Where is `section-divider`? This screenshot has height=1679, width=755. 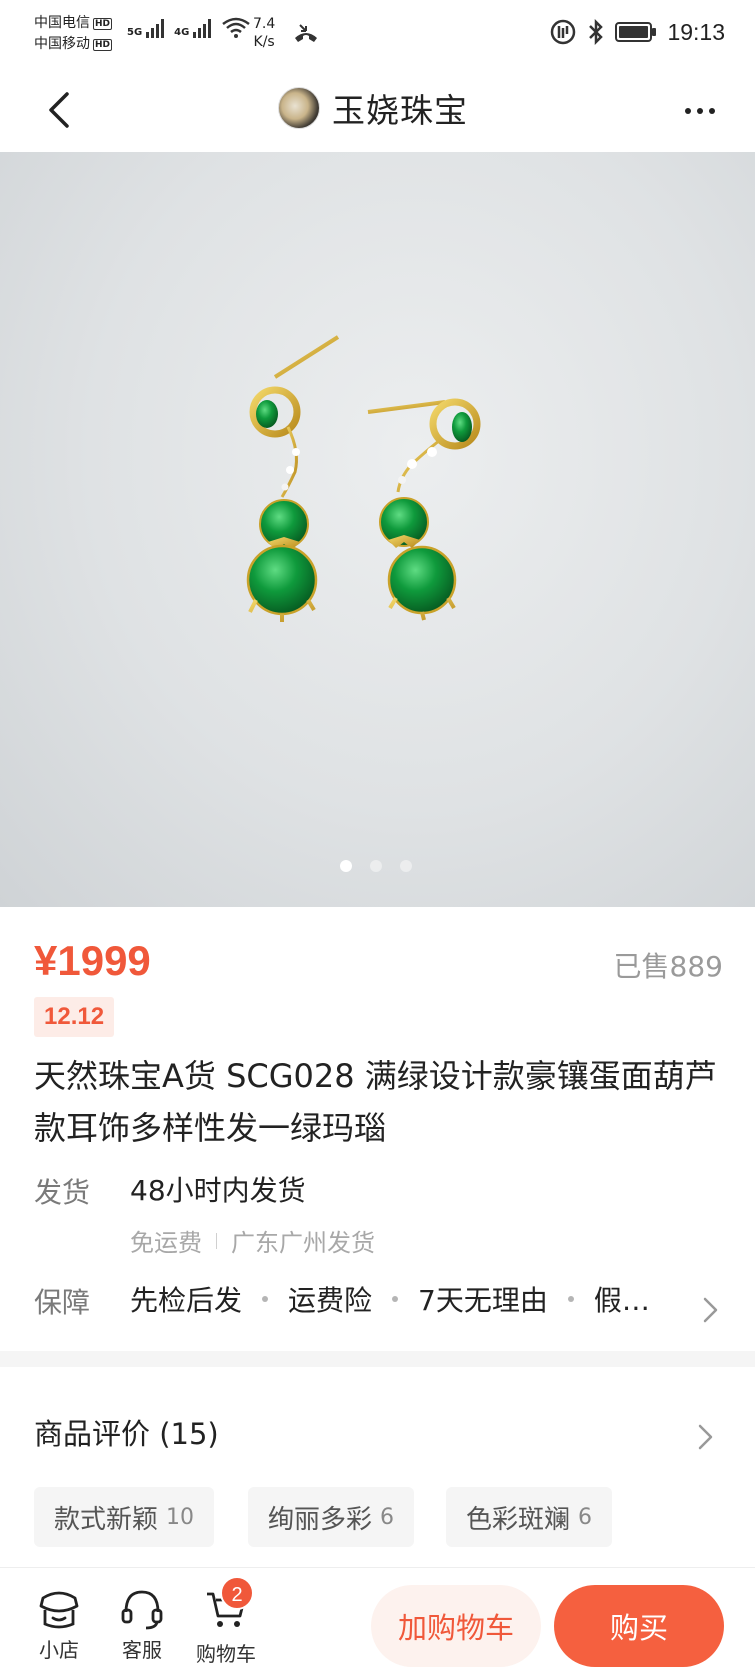 section-divider is located at coordinates (377, 1359).